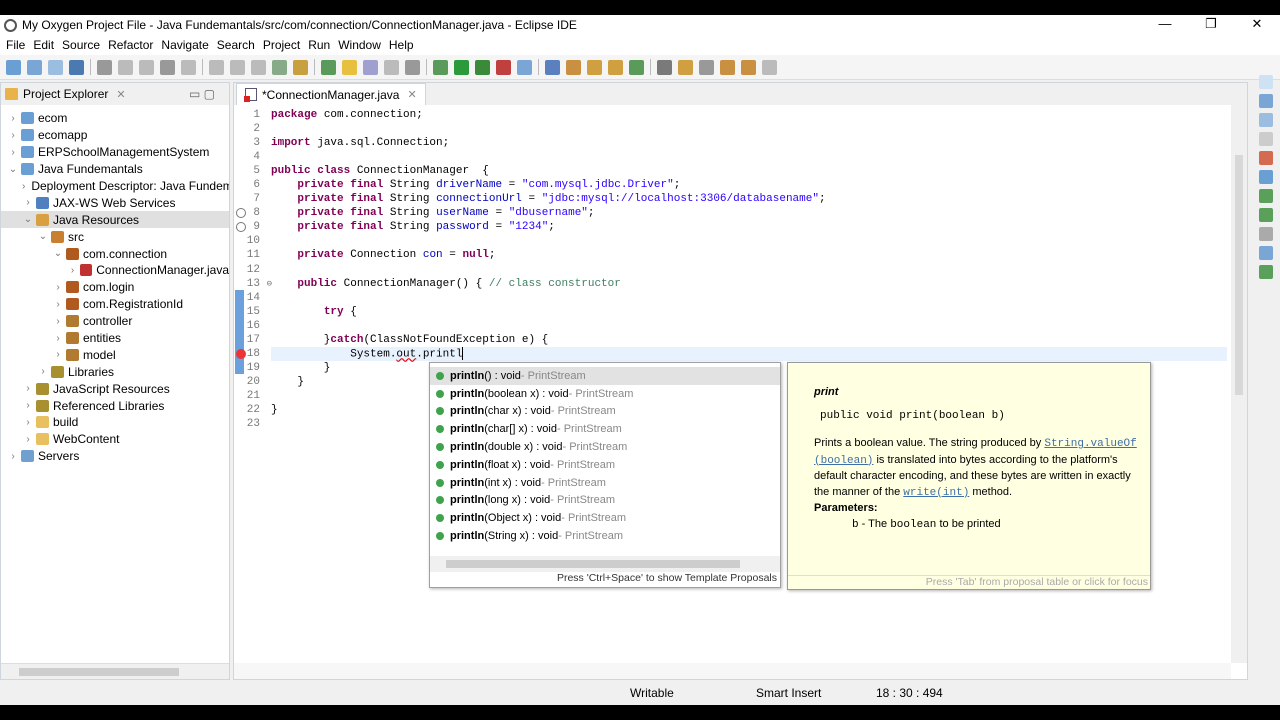  Describe the element at coordinates (241, 353) in the screenshot. I see `error-marker-icon` at that location.